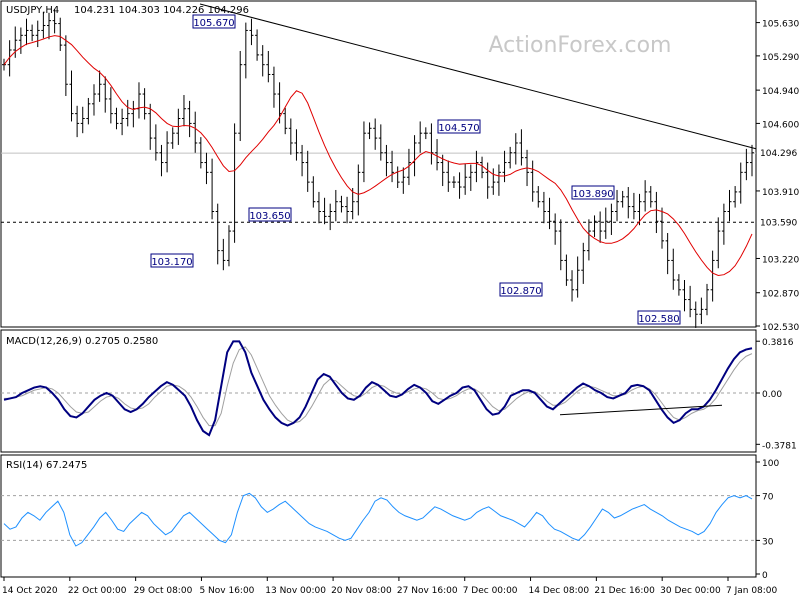 The width and height of the screenshot is (800, 600). What do you see at coordinates (82, 341) in the screenshot?
I see `macd-title: MACD(12,26,9) 0.2705 0.2580` at bounding box center [82, 341].